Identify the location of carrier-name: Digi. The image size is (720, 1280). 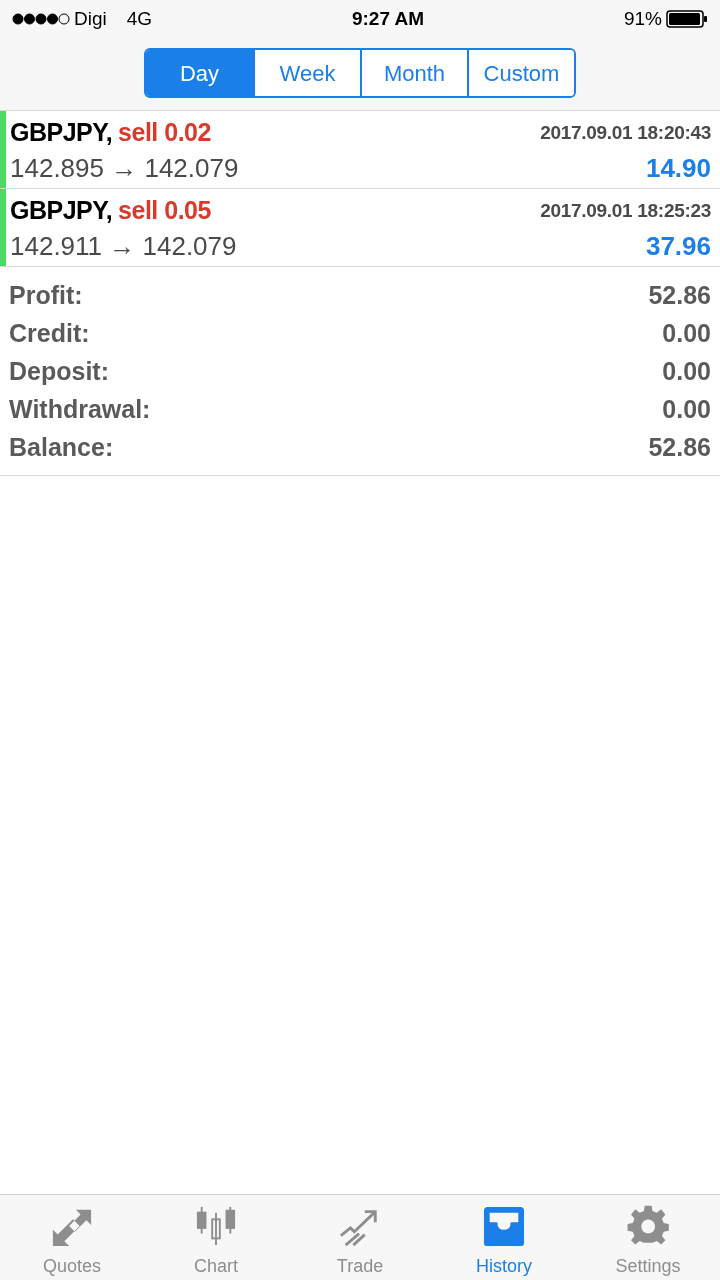
(90, 18).